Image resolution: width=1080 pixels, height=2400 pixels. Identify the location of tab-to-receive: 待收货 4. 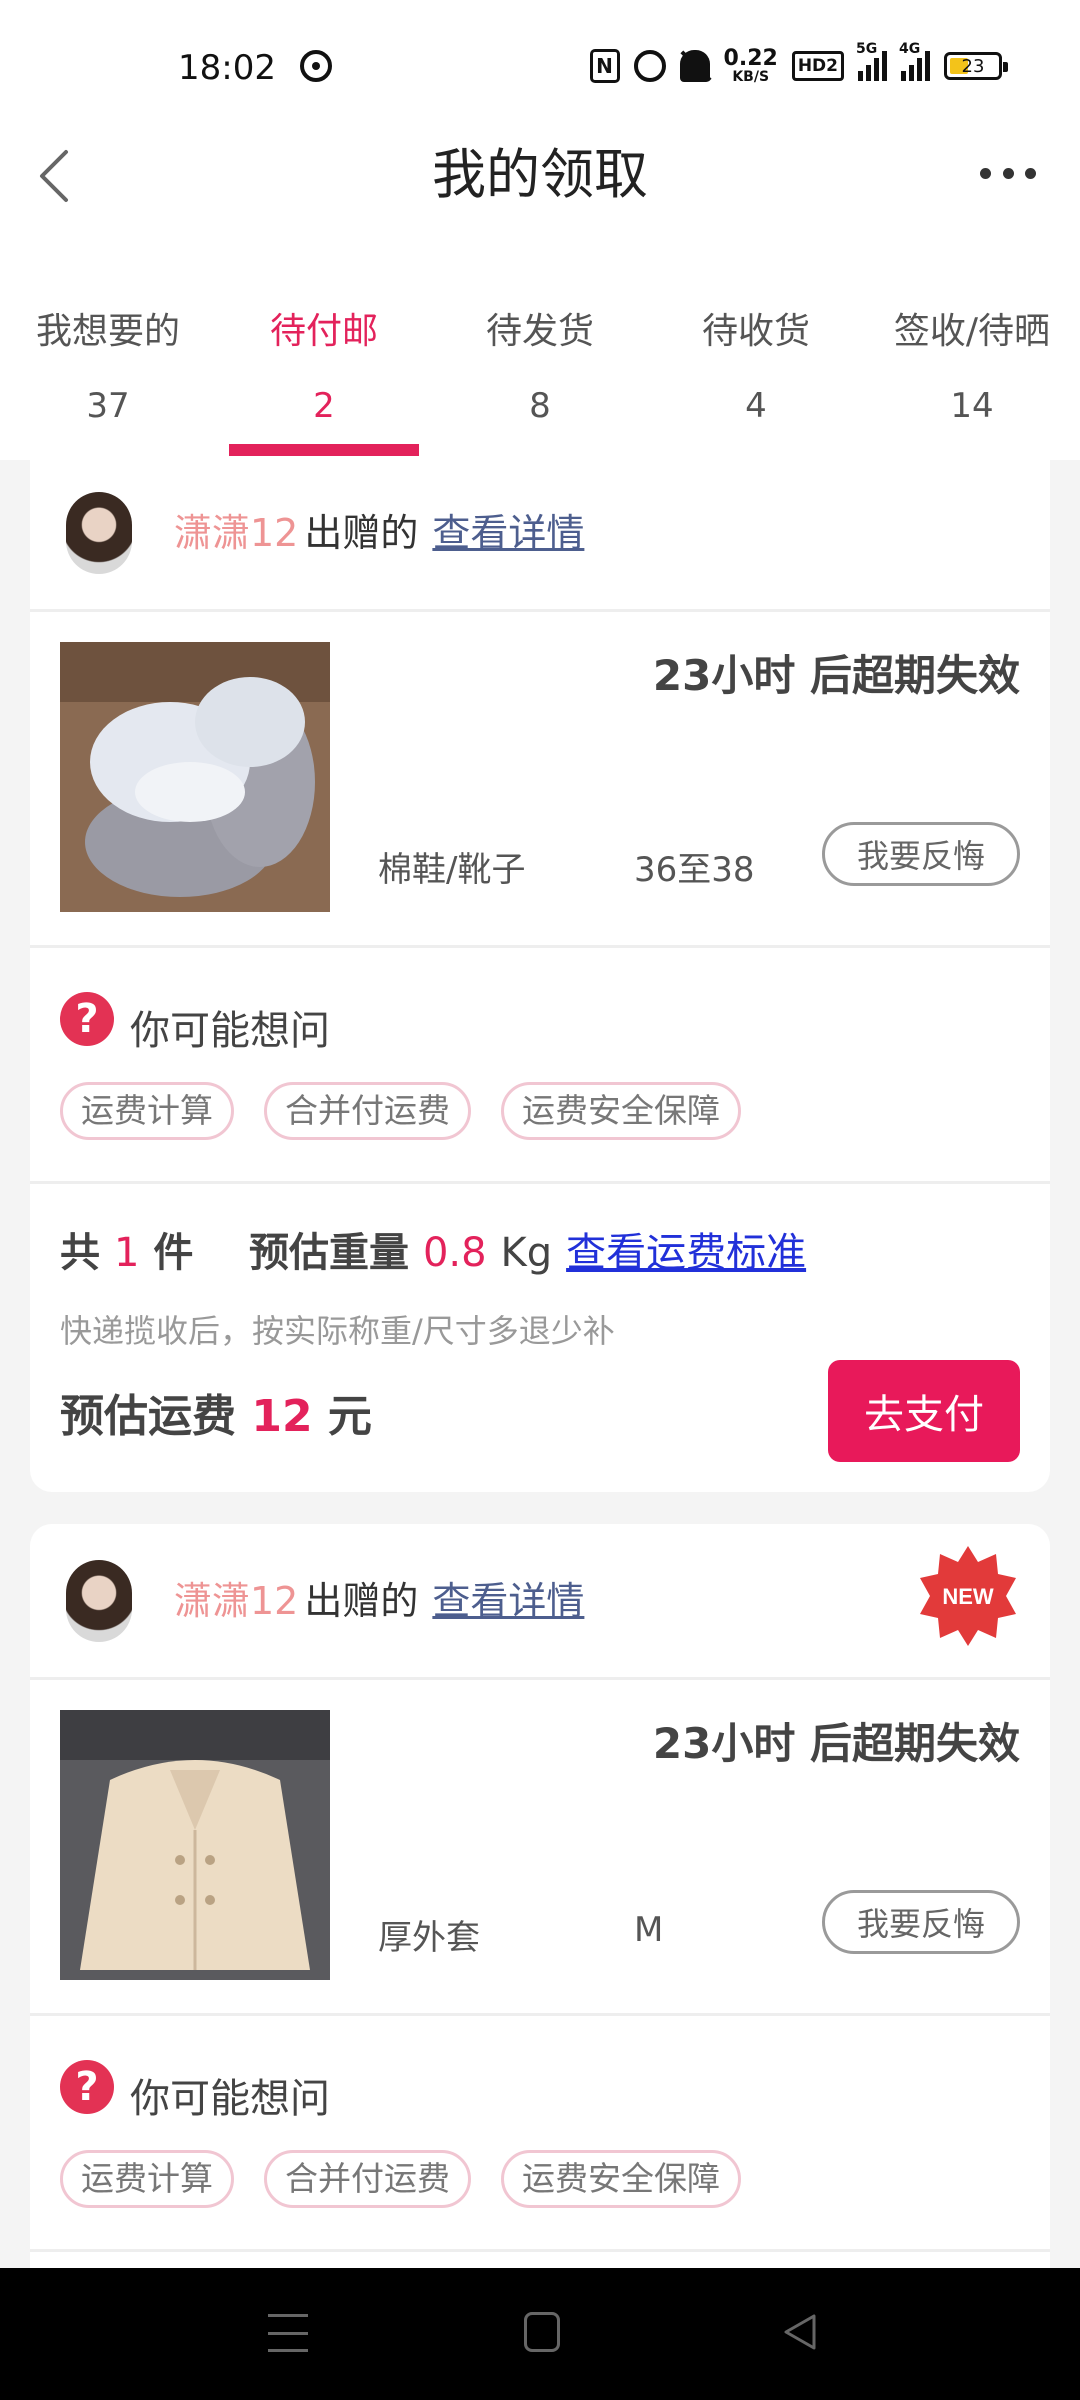
(756, 370).